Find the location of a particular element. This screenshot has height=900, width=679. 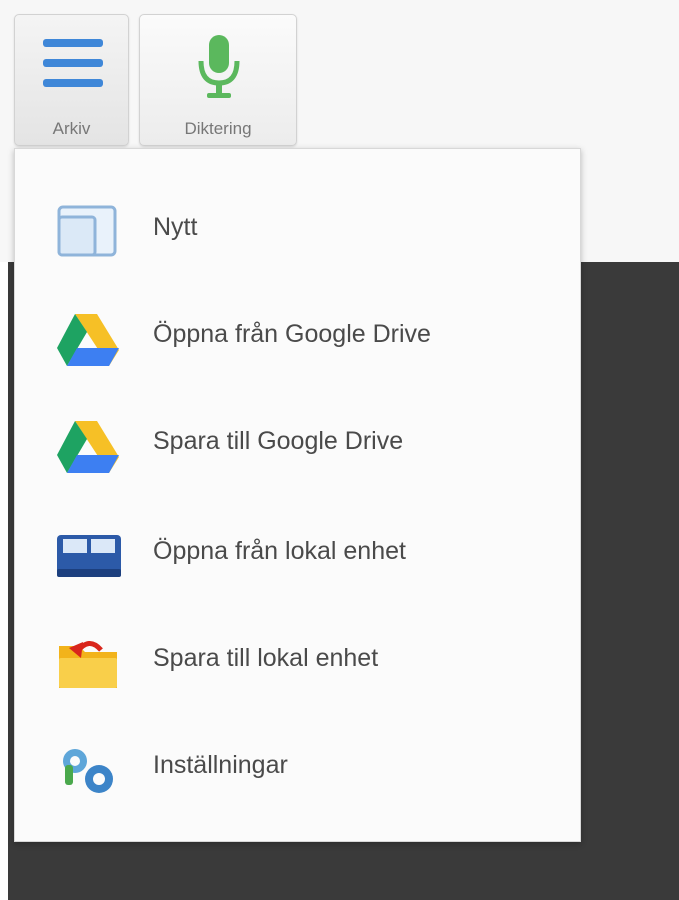

arkiv-button-label: Arkiv is located at coordinates (71, 128).